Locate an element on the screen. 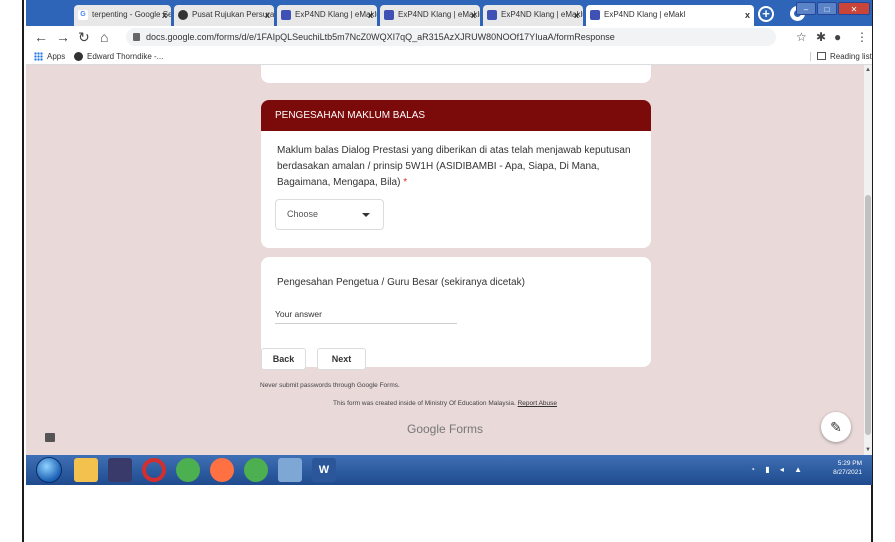 The image size is (895, 542). edit-pencil-icon: ✎ is located at coordinates (836, 427).